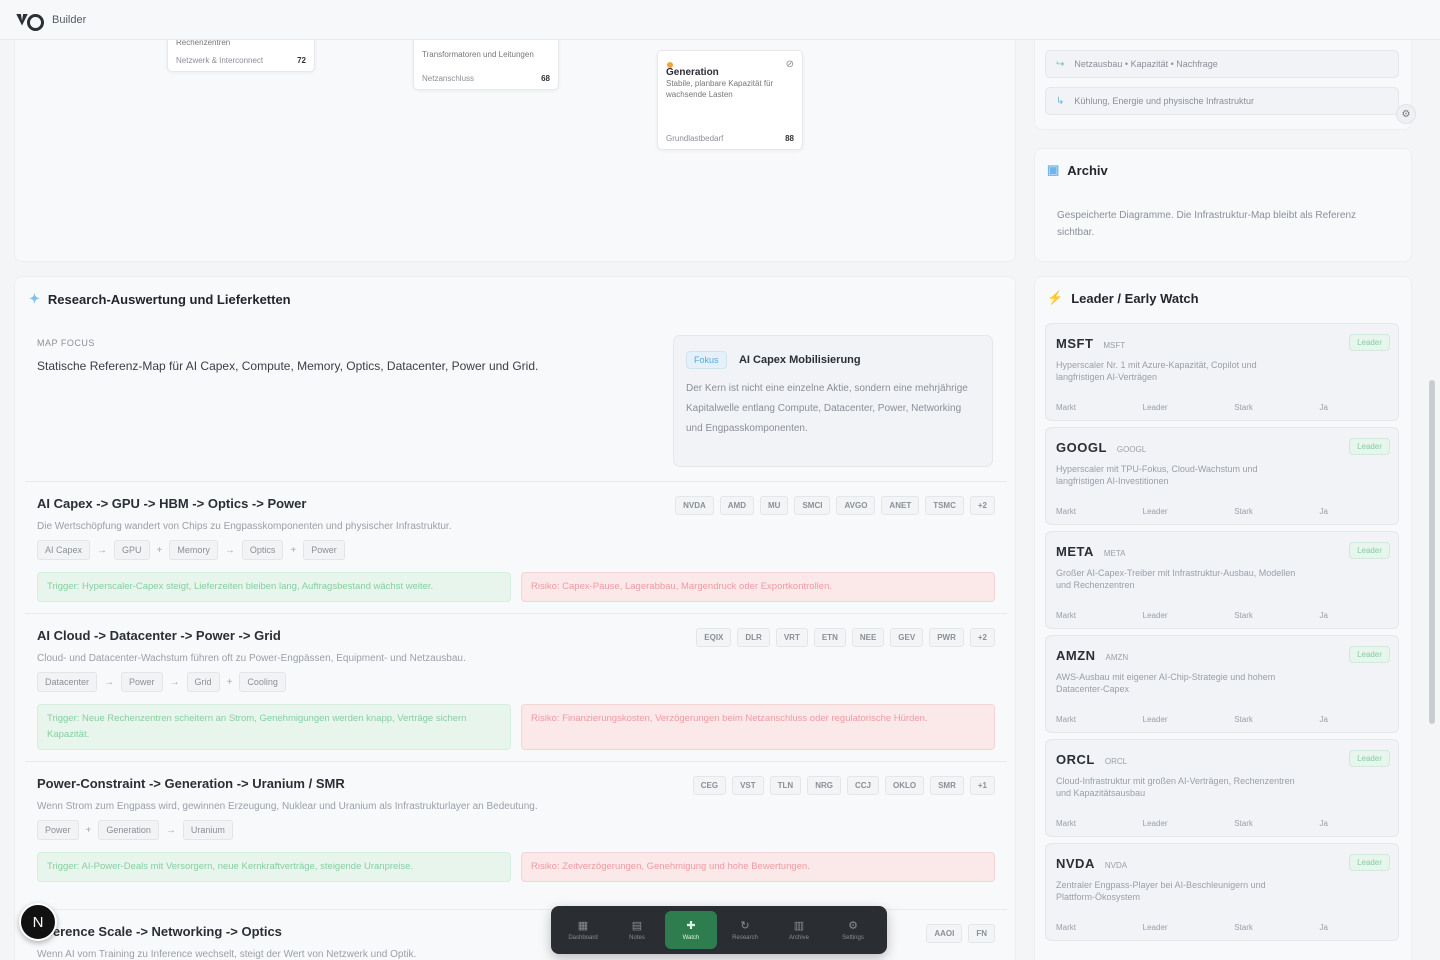  I want to click on archive-title: Archiv, so click(1087, 170).